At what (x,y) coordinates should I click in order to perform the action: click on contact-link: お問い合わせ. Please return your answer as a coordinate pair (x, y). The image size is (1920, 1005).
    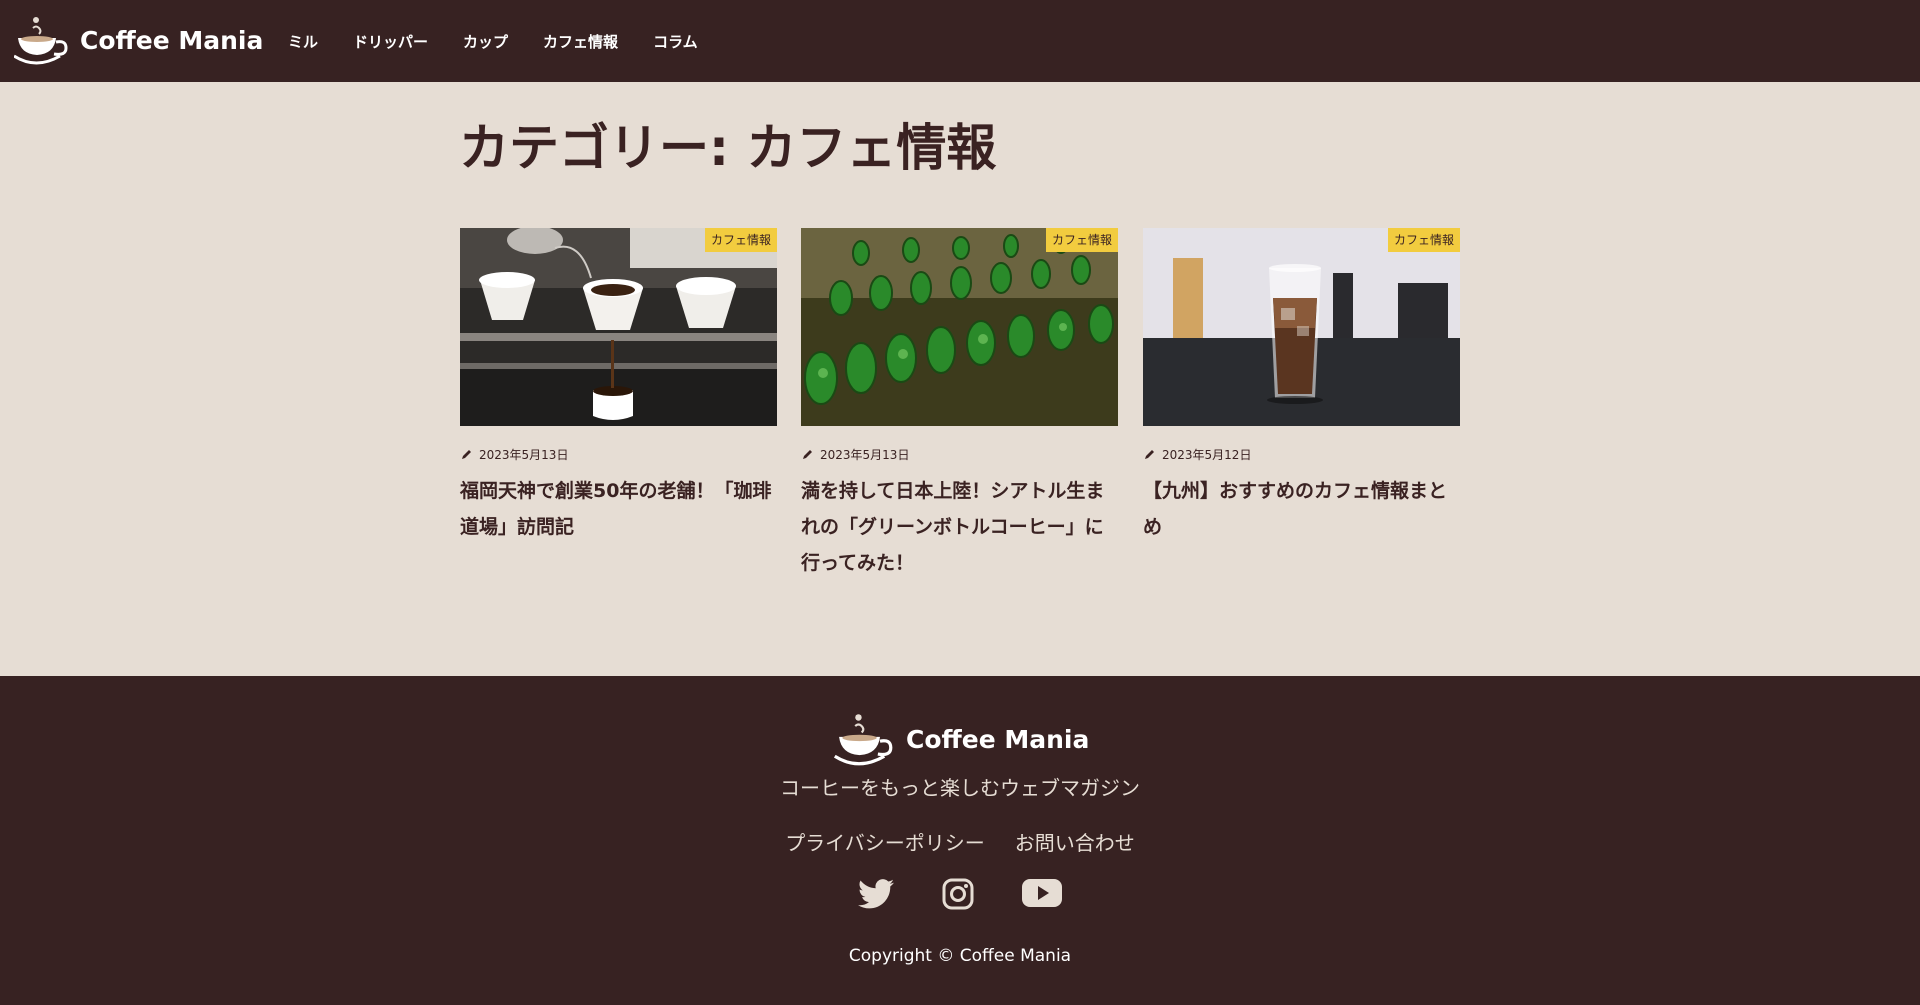
    Looking at the image, I should click on (1075, 841).